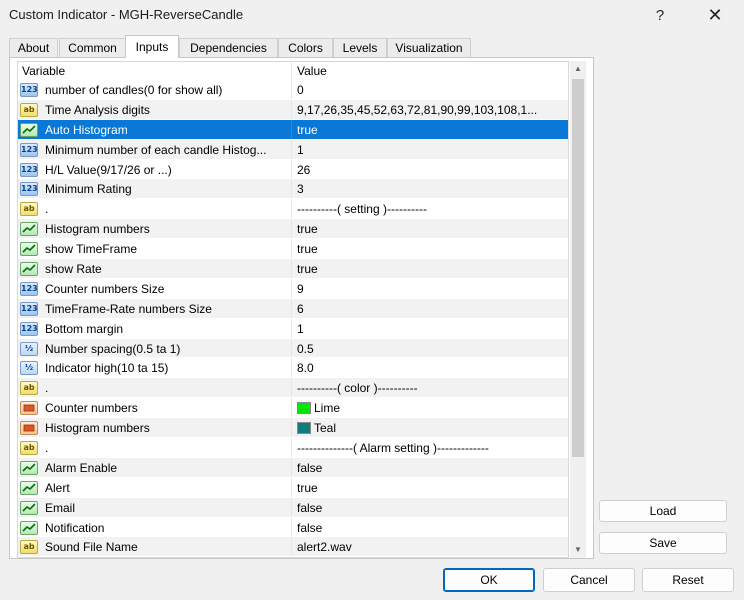 This screenshot has width=744, height=600. Describe the element at coordinates (431, 388) in the screenshot. I see `variable-value: ----------( color )----------` at that location.